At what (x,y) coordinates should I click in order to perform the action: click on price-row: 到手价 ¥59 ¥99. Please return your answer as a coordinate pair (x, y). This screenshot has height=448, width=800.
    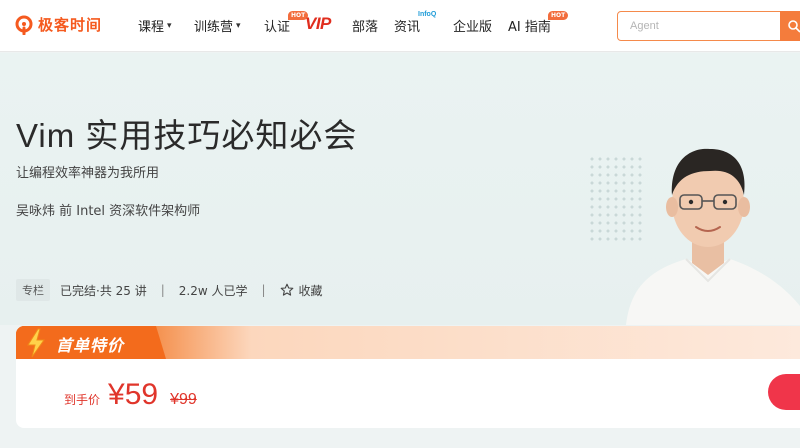
    Looking at the image, I should click on (130, 396).